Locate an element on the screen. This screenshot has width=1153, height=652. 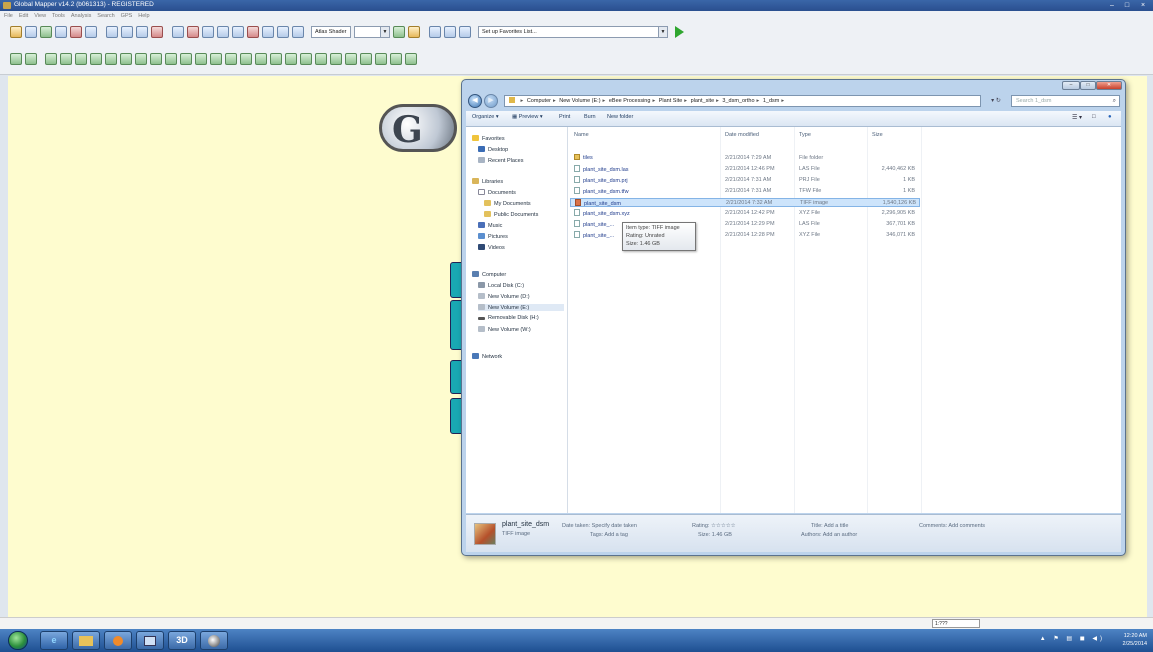
contrast-icon is located at coordinates (465, 32).